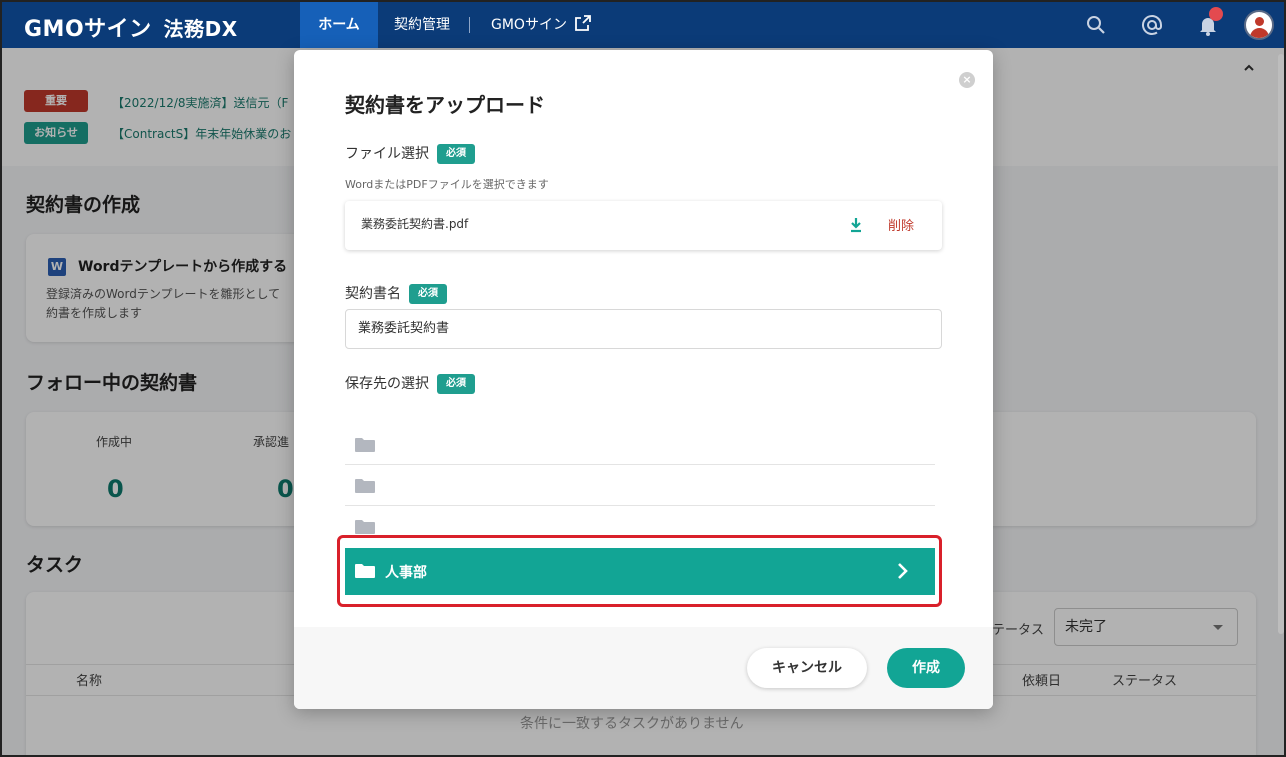 The width and height of the screenshot is (1286, 757). I want to click on external-link-icon, so click(583, 23).